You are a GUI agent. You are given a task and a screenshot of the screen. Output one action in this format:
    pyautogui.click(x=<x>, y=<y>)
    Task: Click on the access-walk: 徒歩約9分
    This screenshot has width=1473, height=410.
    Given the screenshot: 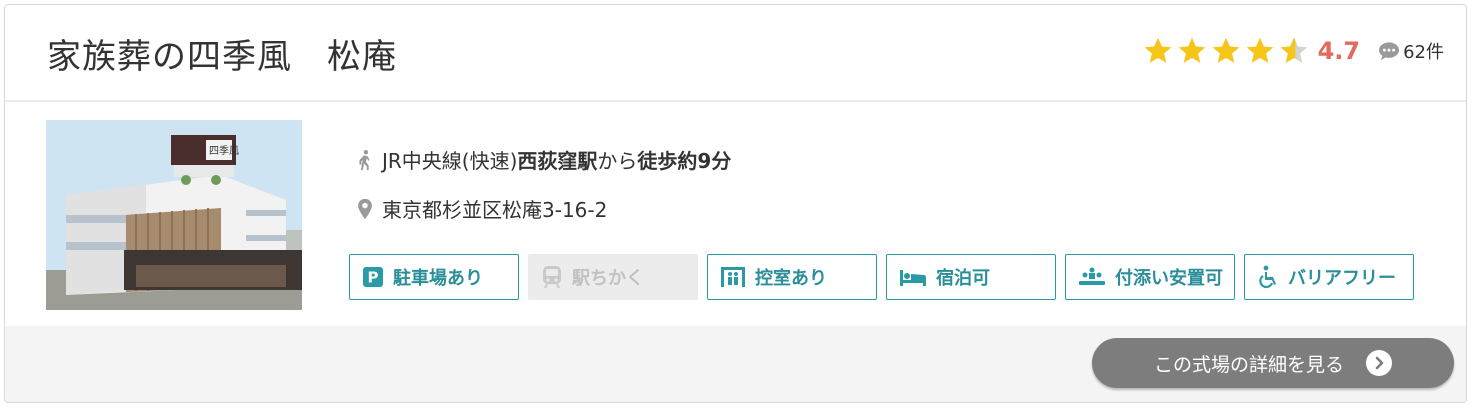 What is the action you would take?
    pyautogui.click(x=684, y=161)
    